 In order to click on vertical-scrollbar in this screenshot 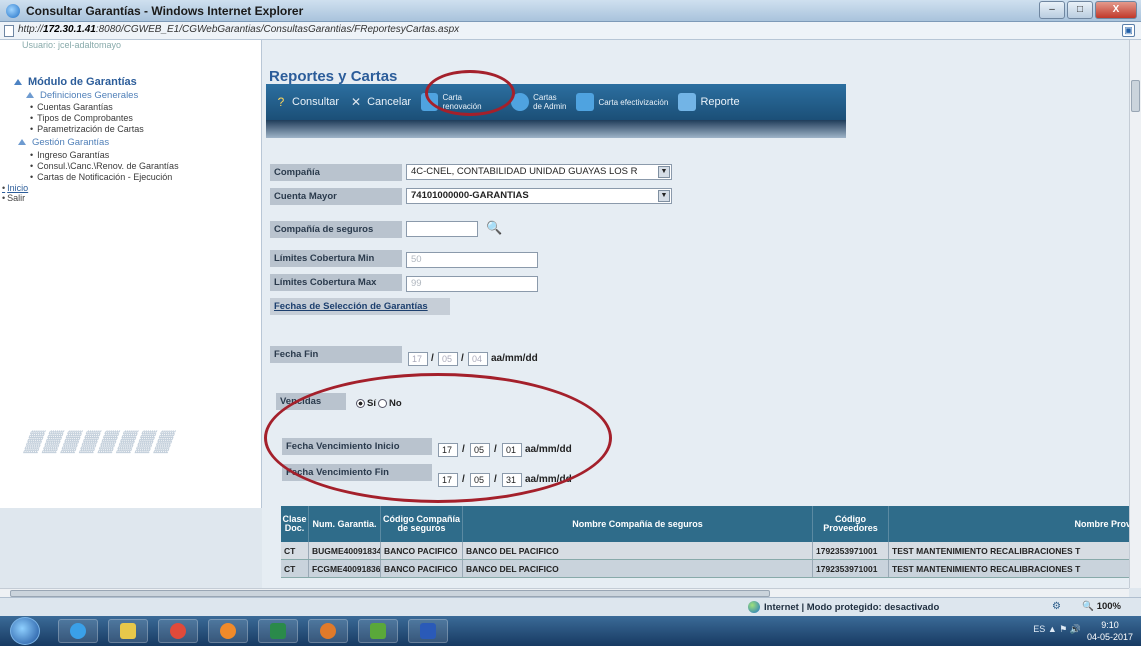, I will do `click(1135, 314)`.